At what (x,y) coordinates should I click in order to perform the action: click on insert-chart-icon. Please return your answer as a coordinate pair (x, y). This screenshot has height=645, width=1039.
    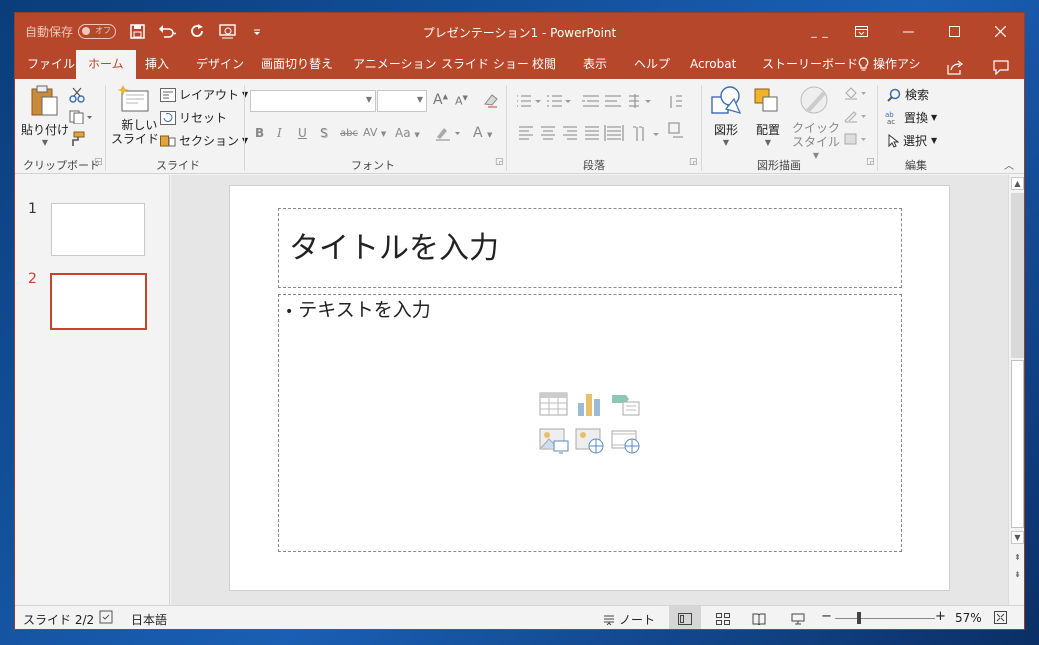
    Looking at the image, I should click on (590, 405).